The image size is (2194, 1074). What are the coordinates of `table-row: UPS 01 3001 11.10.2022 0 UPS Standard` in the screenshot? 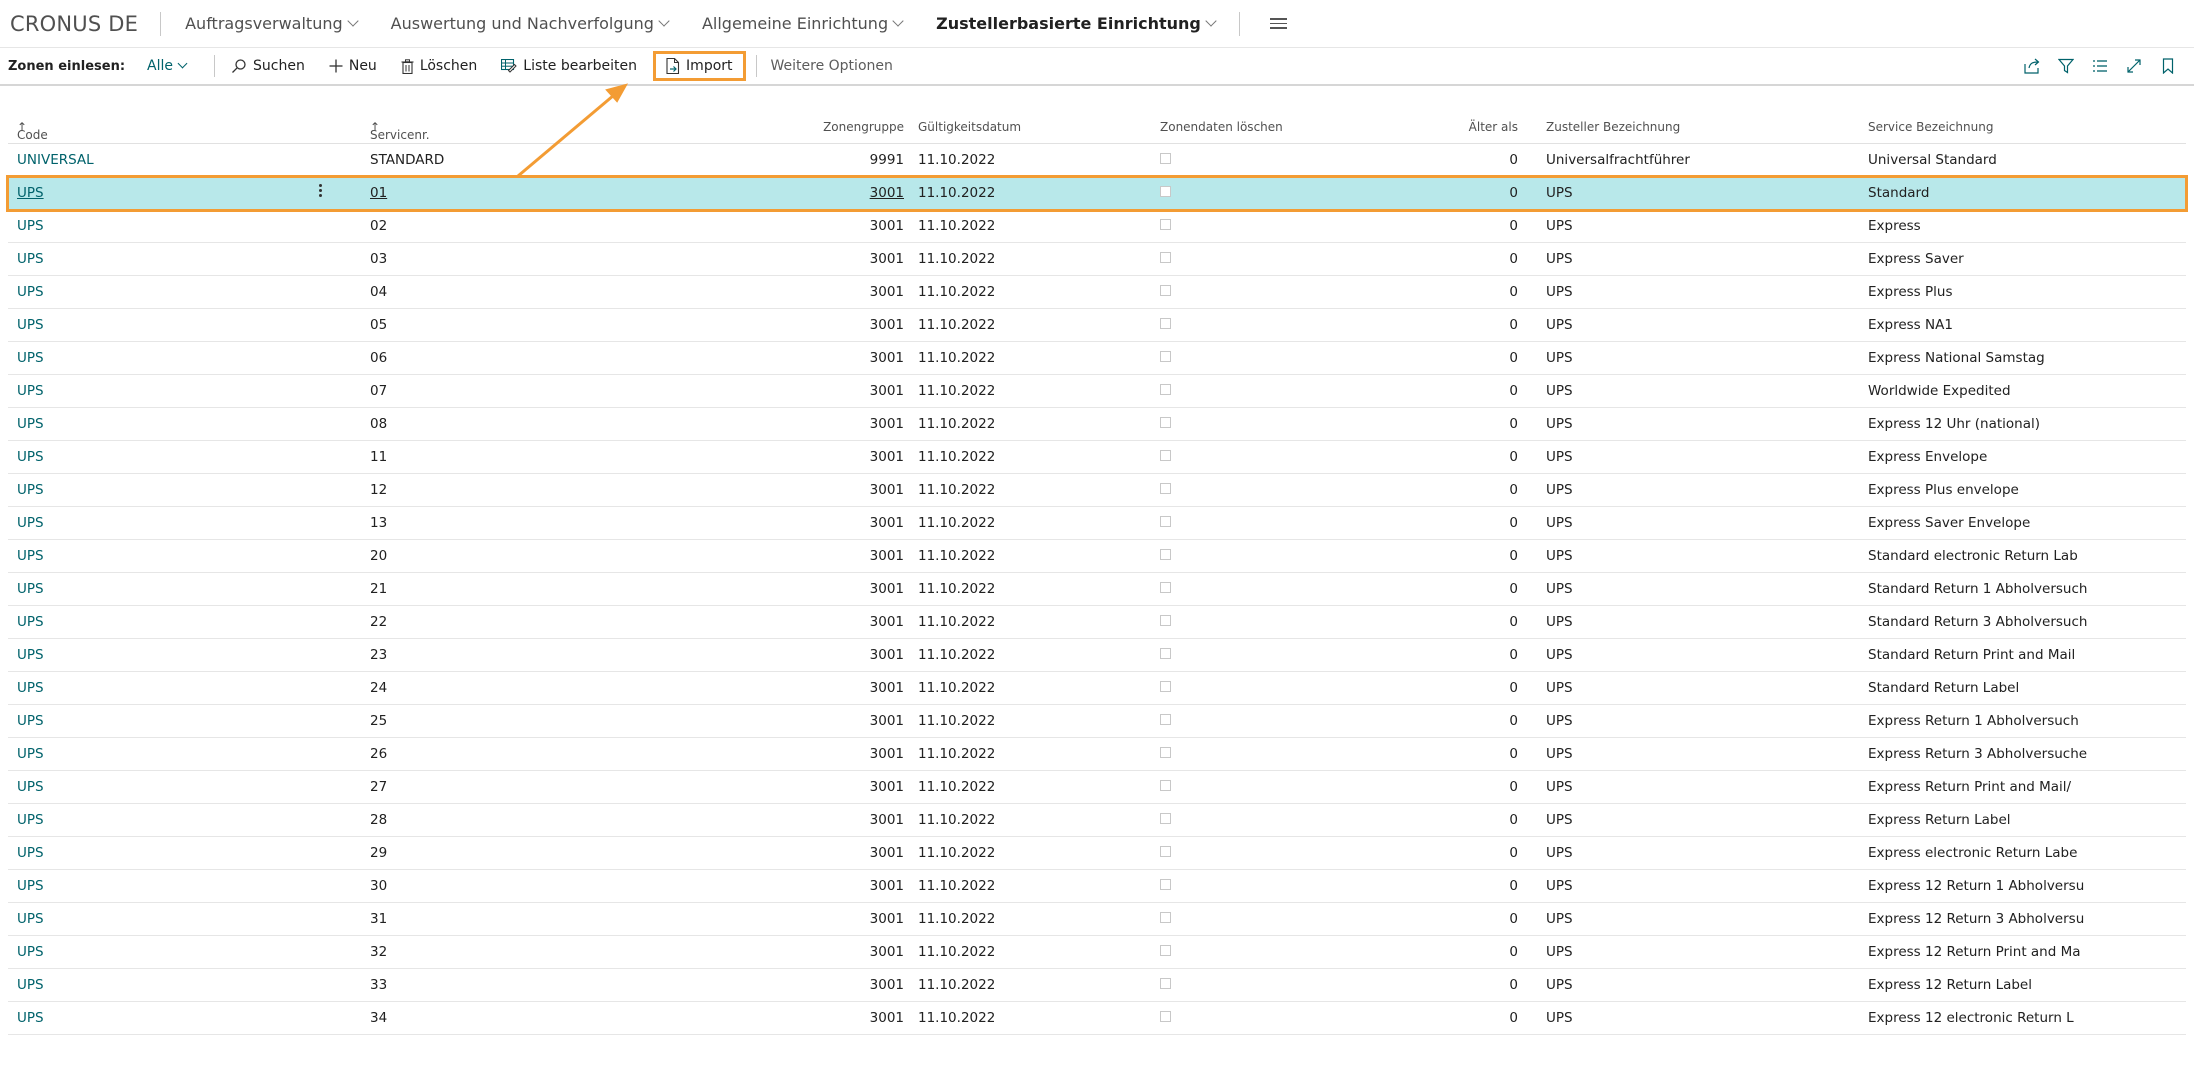 It's located at (1097, 193).